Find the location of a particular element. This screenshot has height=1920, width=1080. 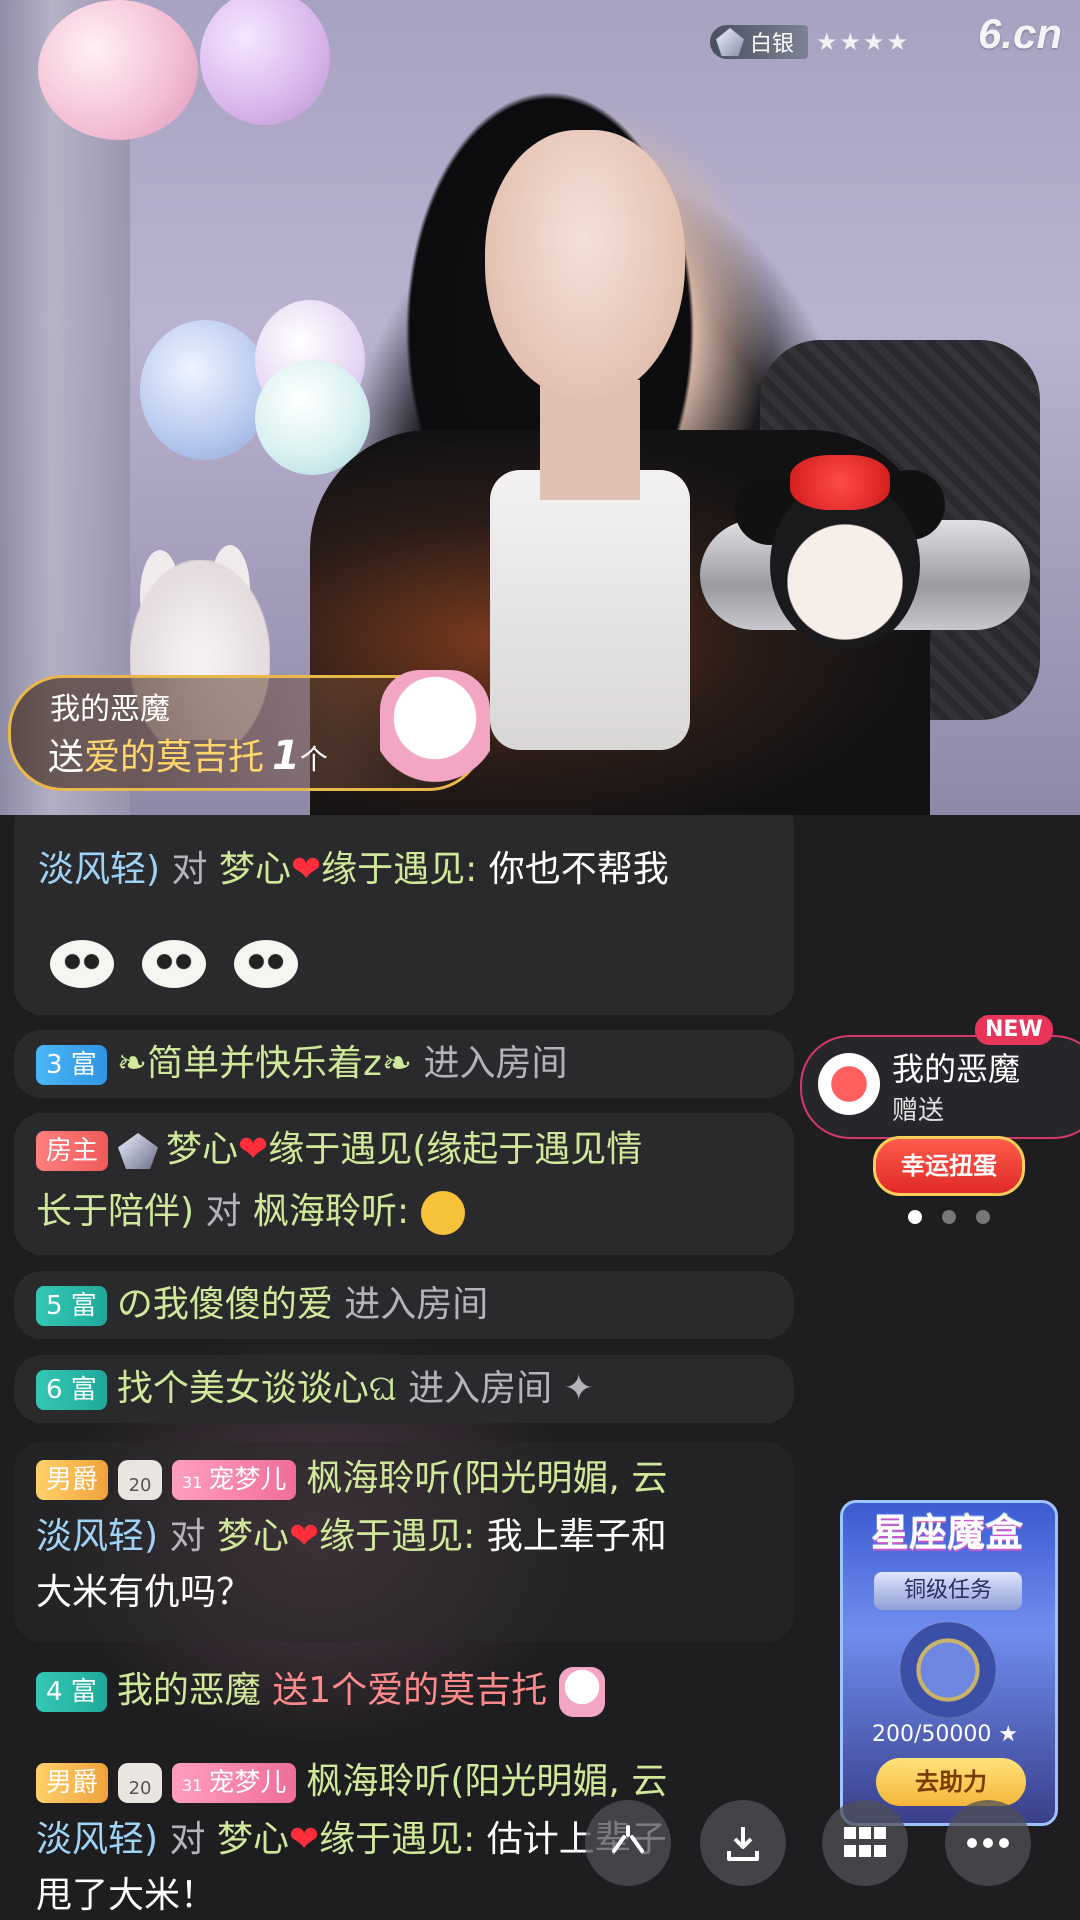

chat-line: 淡风轻) 对 梦心❤缘于遇见: 我上辈子和 is located at coordinates (351, 1537).